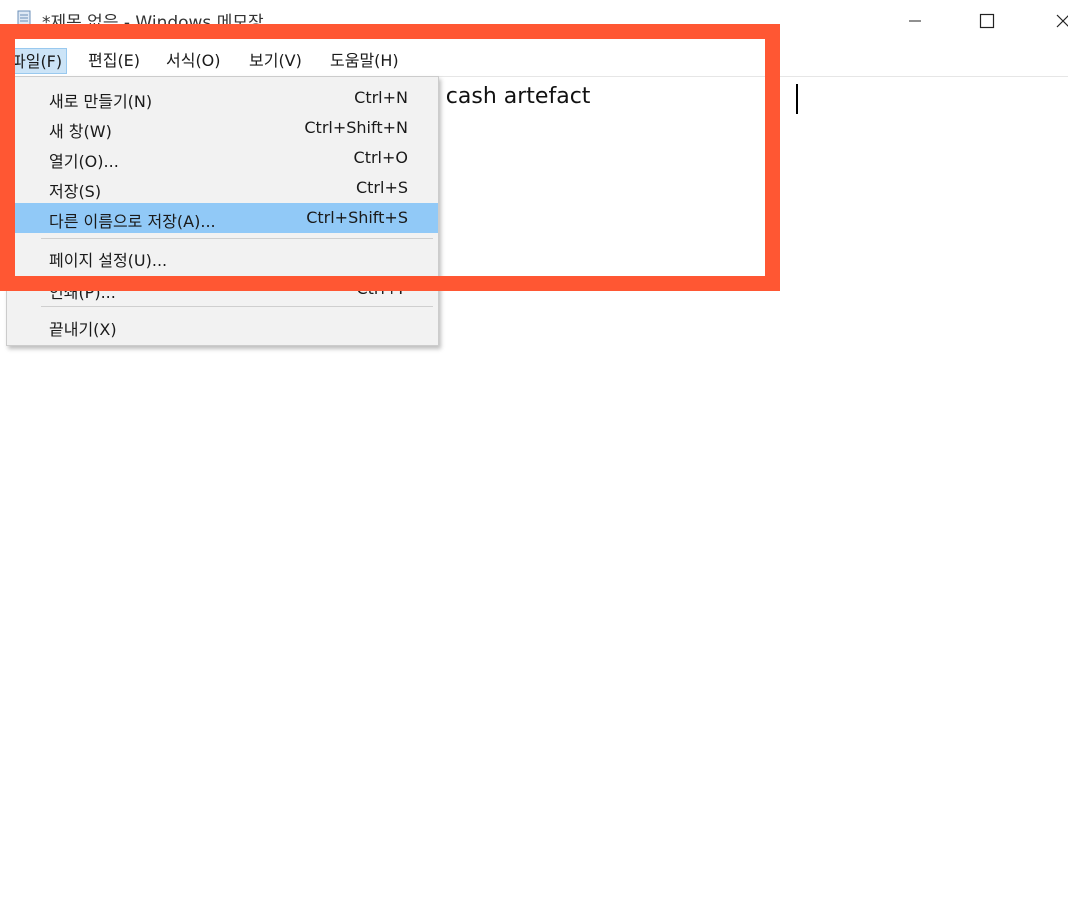 This screenshot has height=919, width=1068. What do you see at coordinates (1054, 21) in the screenshot?
I see `close-button` at bounding box center [1054, 21].